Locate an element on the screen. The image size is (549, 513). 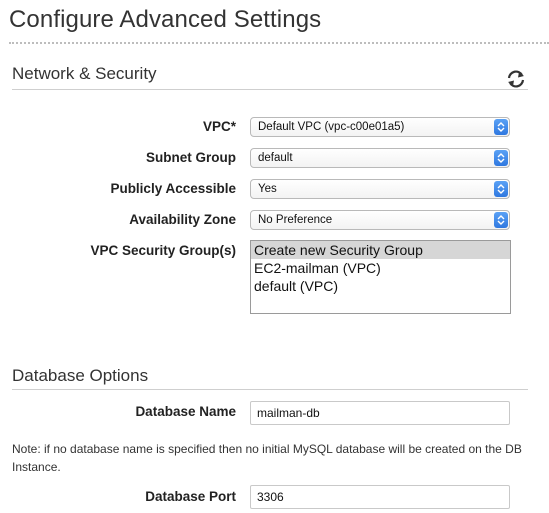
security-group-option: Create new Security Group is located at coordinates (380, 250).